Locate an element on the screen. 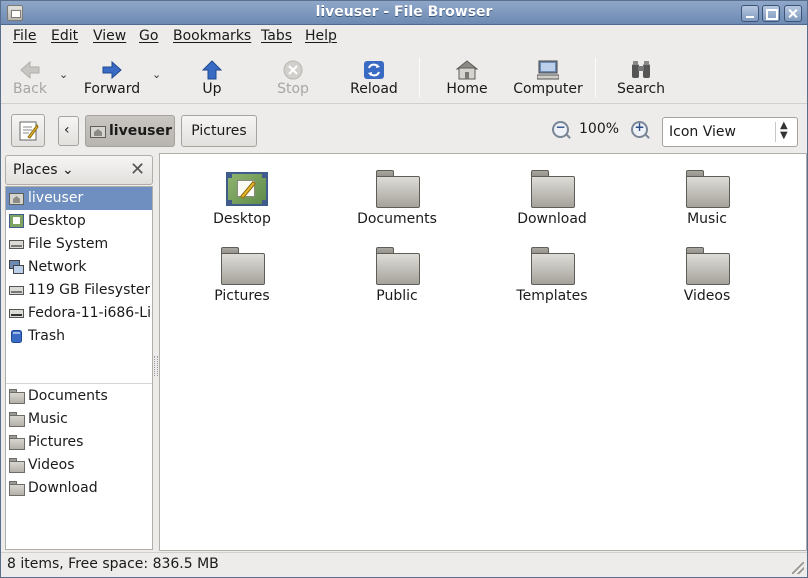 Image resolution: width=808 pixels, height=578 pixels. sidebar-item-videos: Videos is located at coordinates (79, 465).